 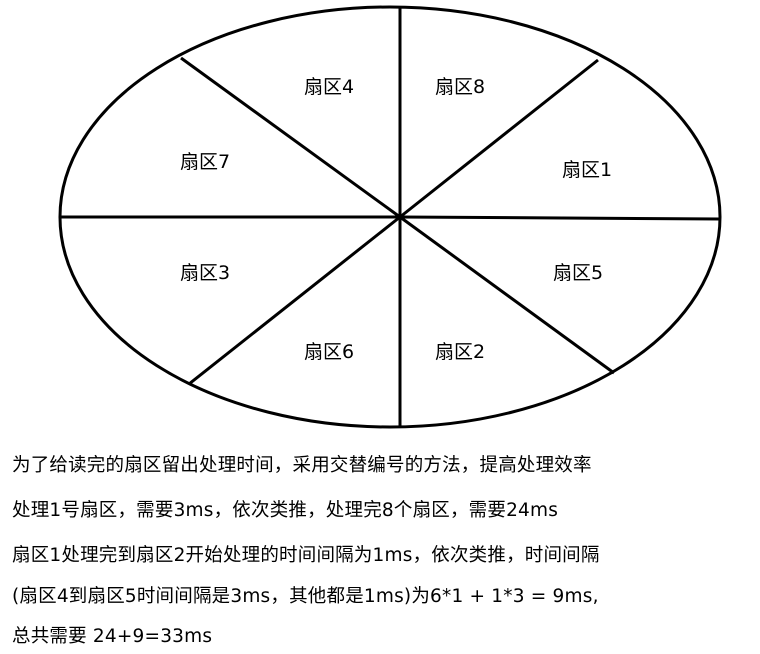 What do you see at coordinates (560, 218) in the screenshot?
I see `divider-right` at bounding box center [560, 218].